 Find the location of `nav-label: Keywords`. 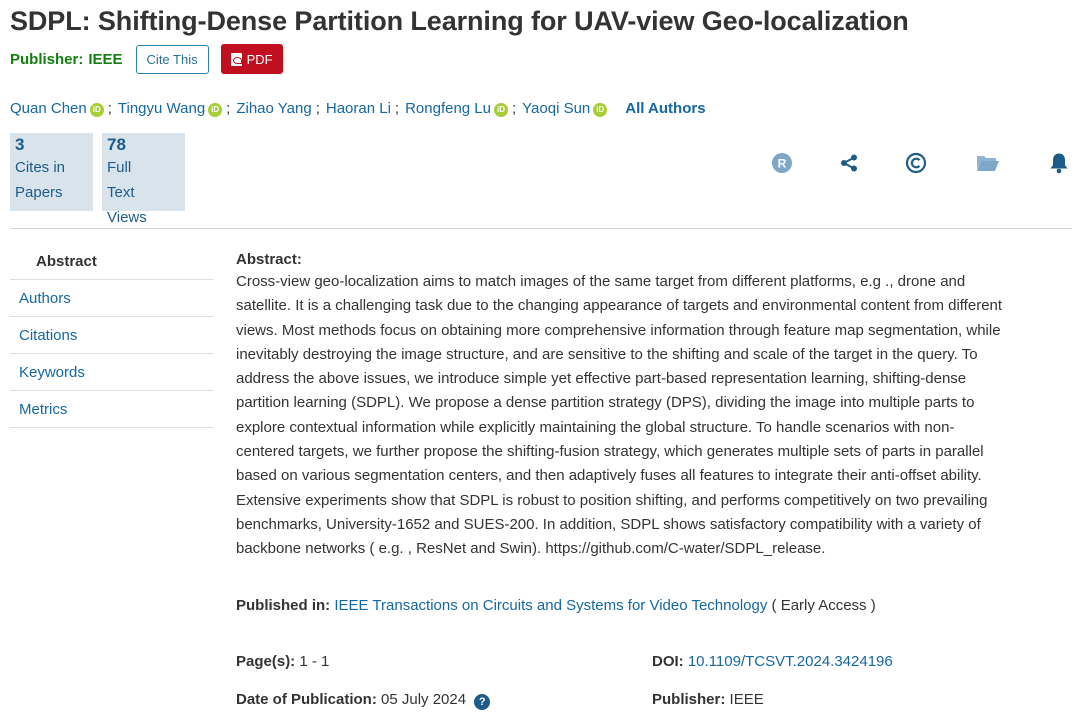

nav-label: Keywords is located at coordinates (52, 372).